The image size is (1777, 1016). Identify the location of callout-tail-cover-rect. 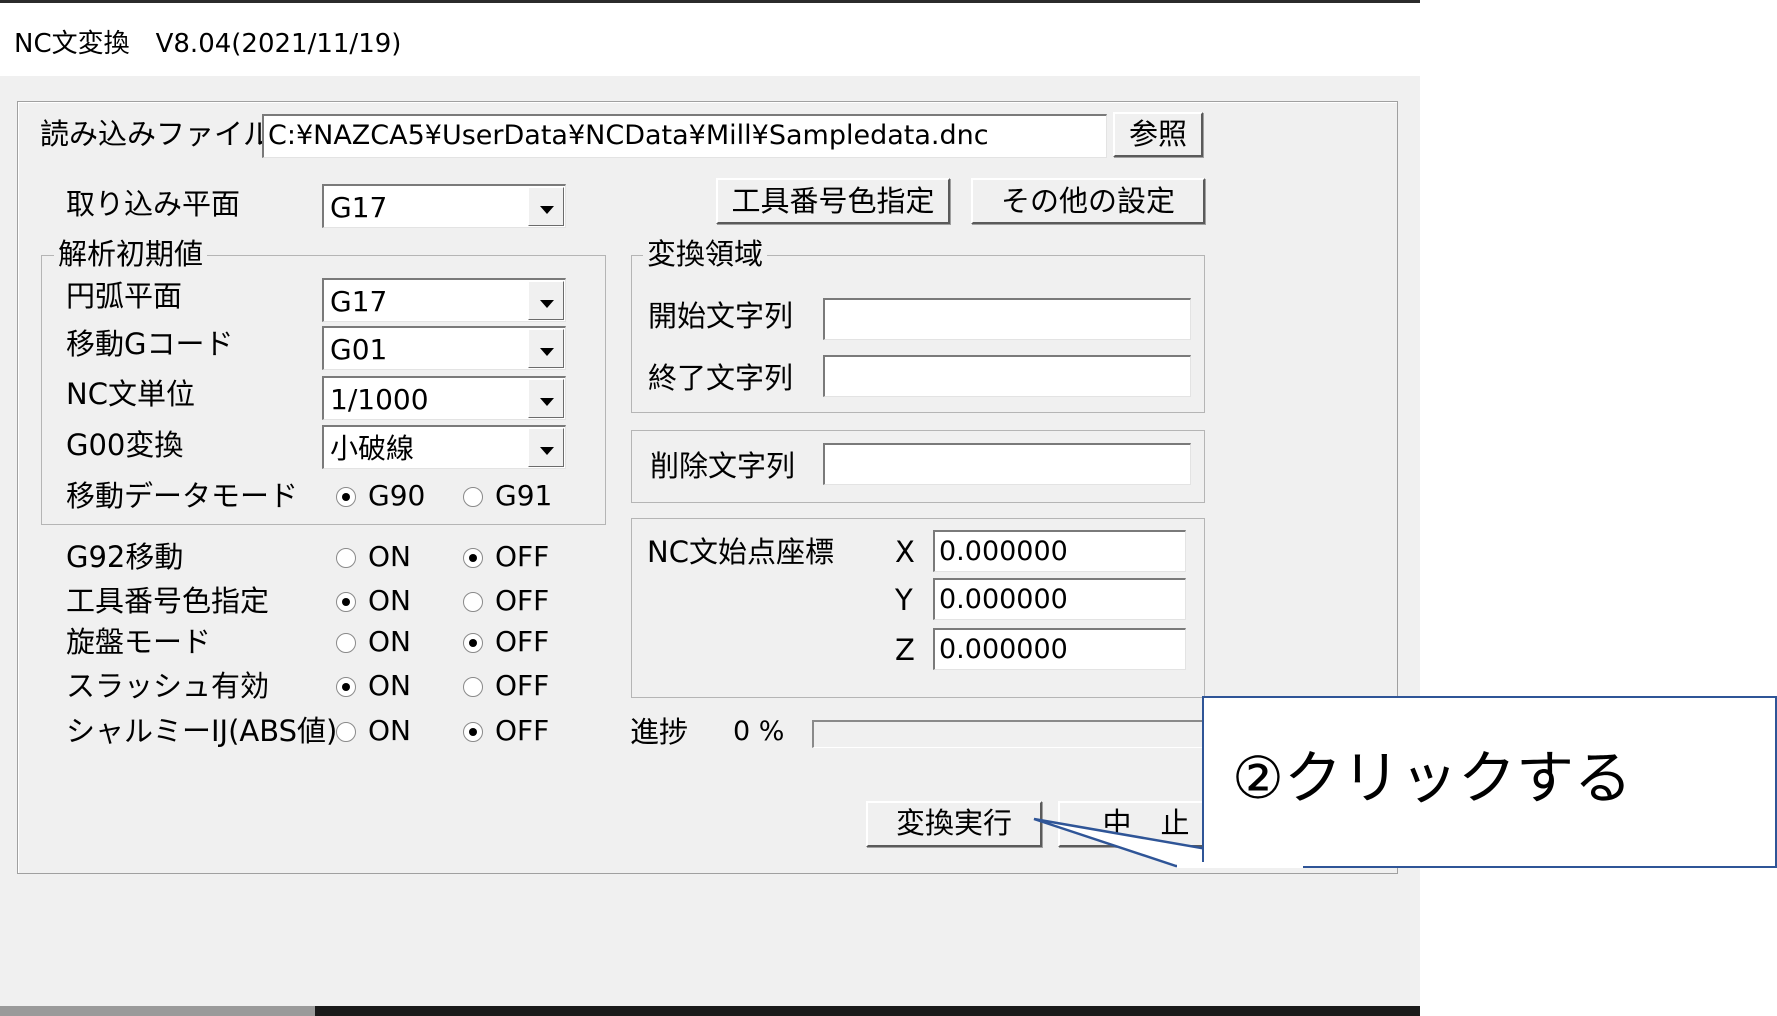
(1240, 865).